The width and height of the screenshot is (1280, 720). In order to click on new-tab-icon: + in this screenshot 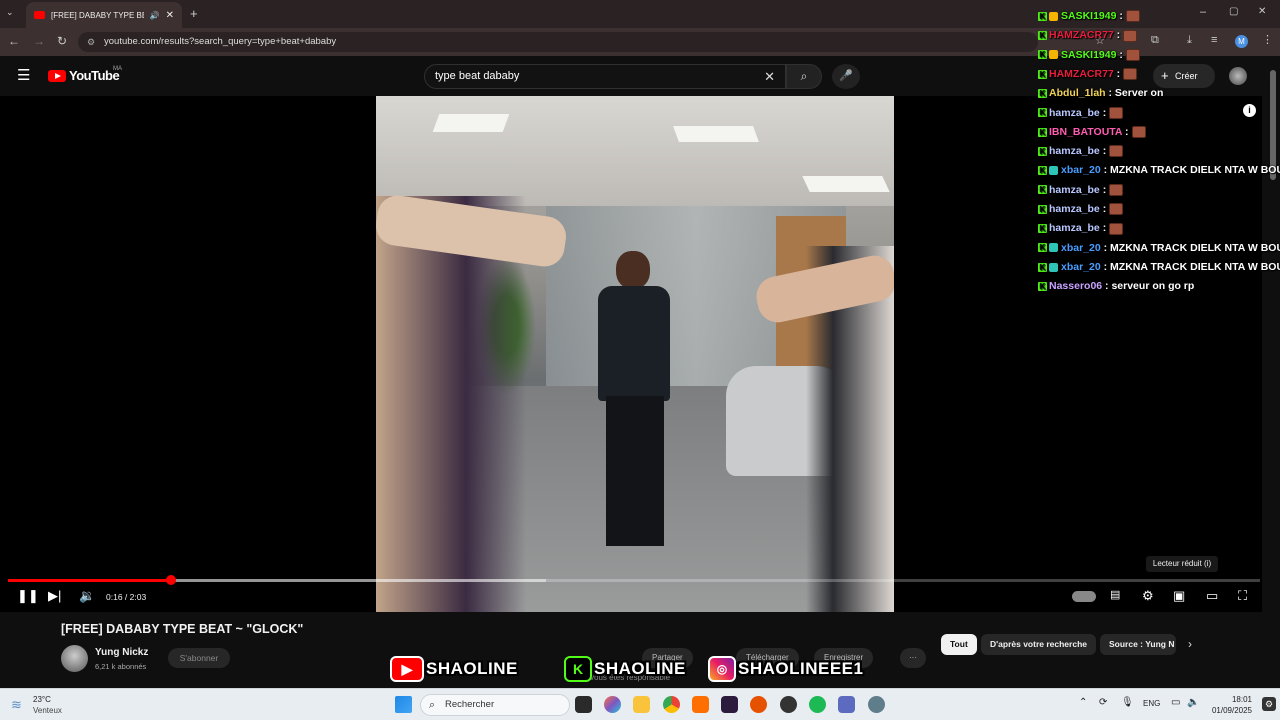, I will do `click(194, 13)`.